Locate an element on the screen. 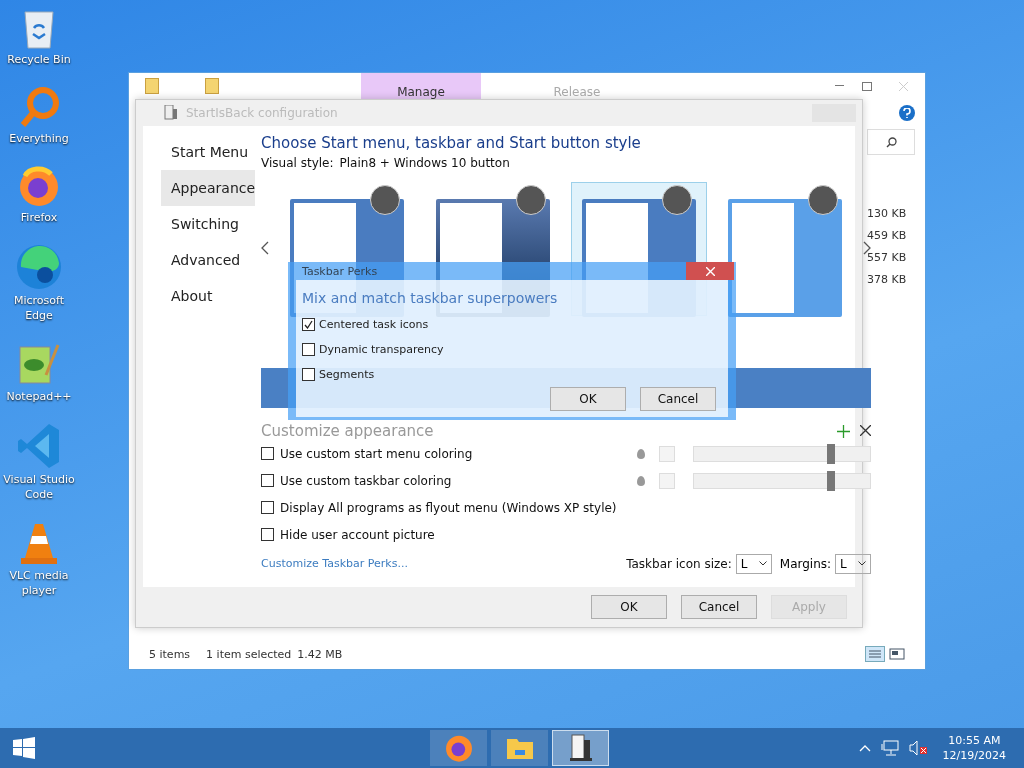 Image resolution: width=1024 pixels, height=768 pixels. ribbon-tab: Manage is located at coordinates (421, 86).